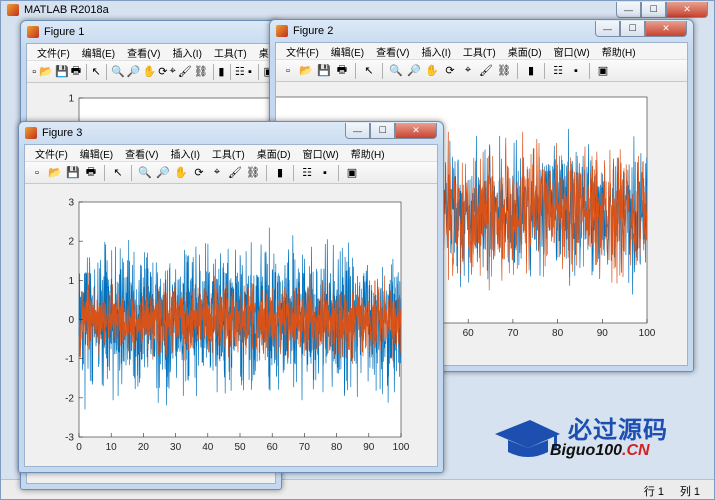 The width and height of the screenshot is (715, 500). I want to click on x-tick-label: 60, so click(469, 333).